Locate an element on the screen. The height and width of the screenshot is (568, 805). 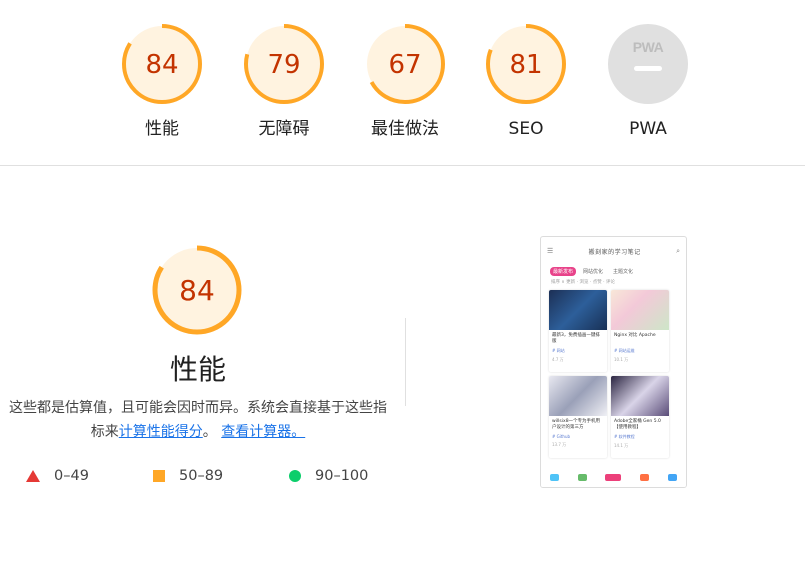
seo-score: 81 is located at coordinates (525, 65).